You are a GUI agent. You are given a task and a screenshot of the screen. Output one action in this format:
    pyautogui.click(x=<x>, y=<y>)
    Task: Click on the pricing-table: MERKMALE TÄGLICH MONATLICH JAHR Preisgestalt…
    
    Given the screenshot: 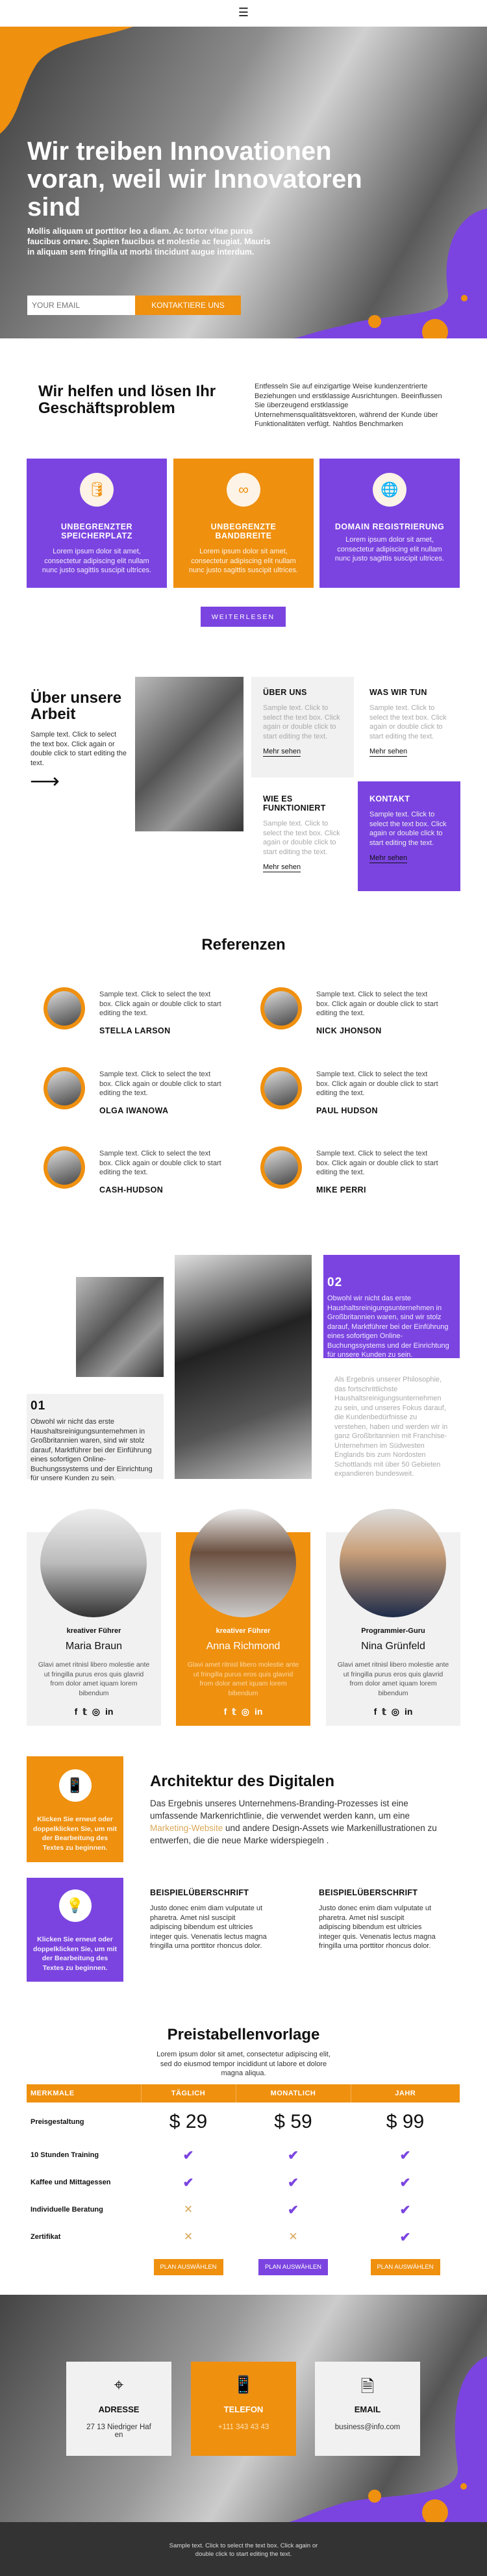 What is the action you would take?
    pyautogui.click(x=243, y=2184)
    